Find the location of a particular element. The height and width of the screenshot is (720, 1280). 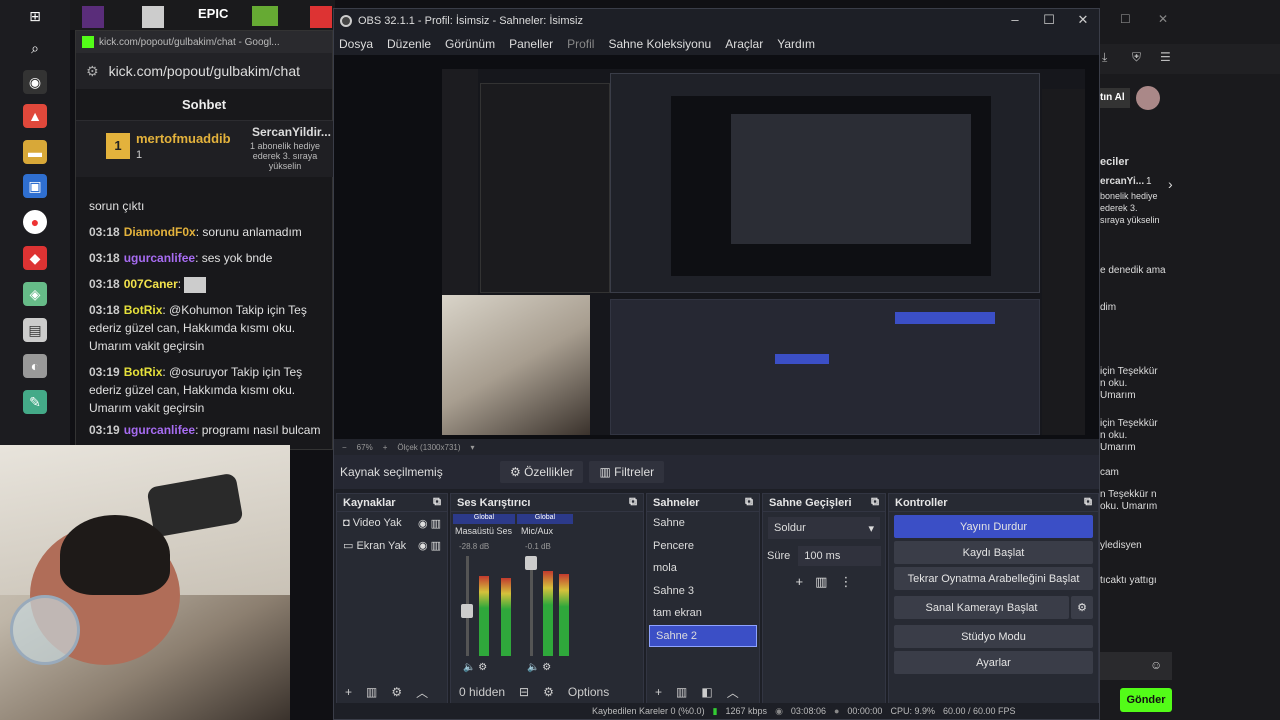

pinned-user-1: mertofmuaddib is located at coordinates (183, 138).